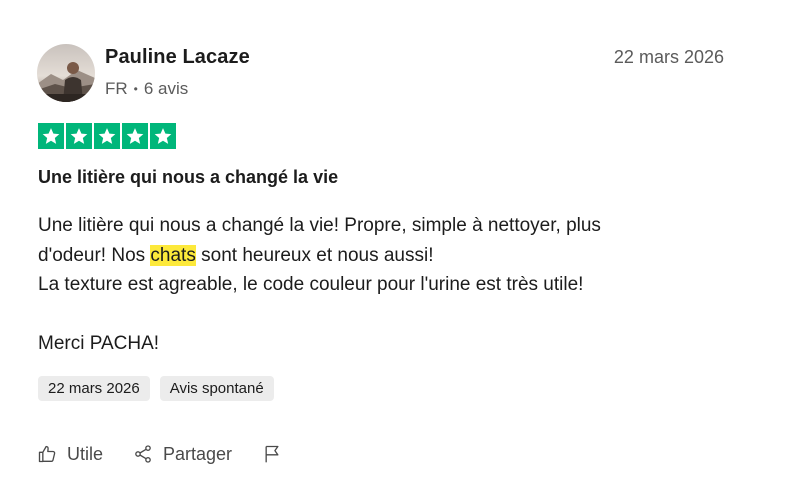  Describe the element at coordinates (166, 88) in the screenshot. I see `author-review-count: 6 avis` at that location.